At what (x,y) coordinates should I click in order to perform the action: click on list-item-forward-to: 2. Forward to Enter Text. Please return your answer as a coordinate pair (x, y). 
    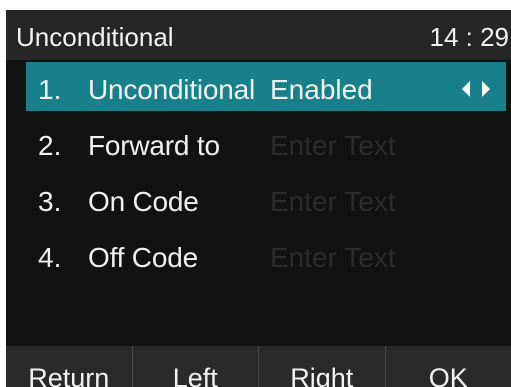
    Looking at the image, I should click on (258, 146).